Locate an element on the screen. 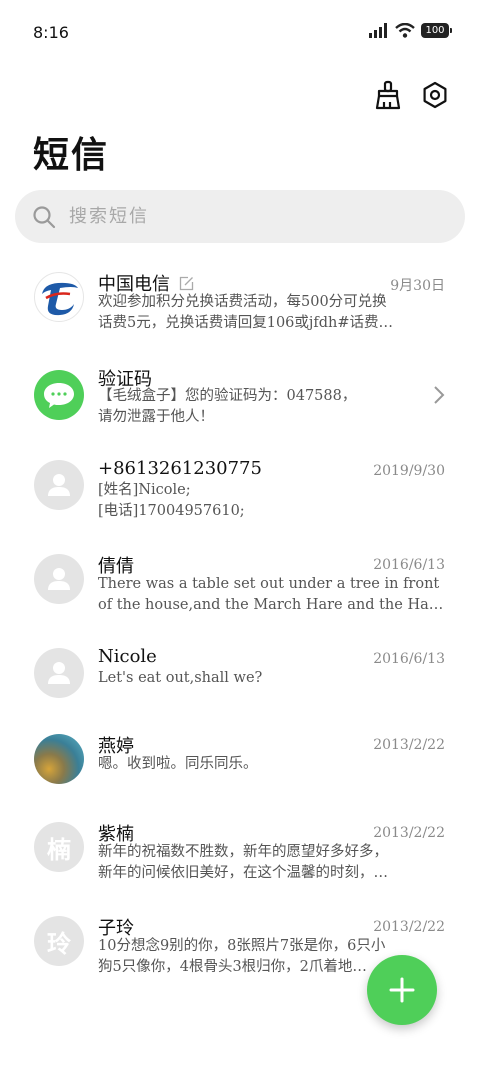 The width and height of the screenshot is (480, 1067). battery-icon: 100 is located at coordinates (436, 30).